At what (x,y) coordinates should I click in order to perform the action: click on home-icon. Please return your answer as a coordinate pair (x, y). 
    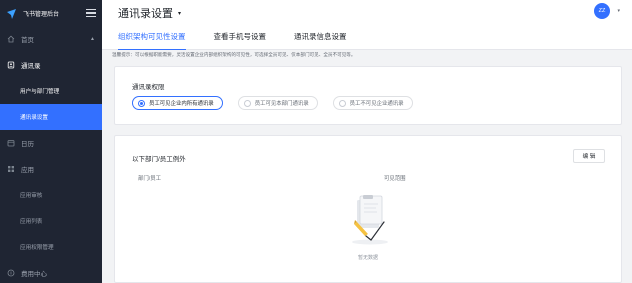
    Looking at the image, I should click on (11, 39).